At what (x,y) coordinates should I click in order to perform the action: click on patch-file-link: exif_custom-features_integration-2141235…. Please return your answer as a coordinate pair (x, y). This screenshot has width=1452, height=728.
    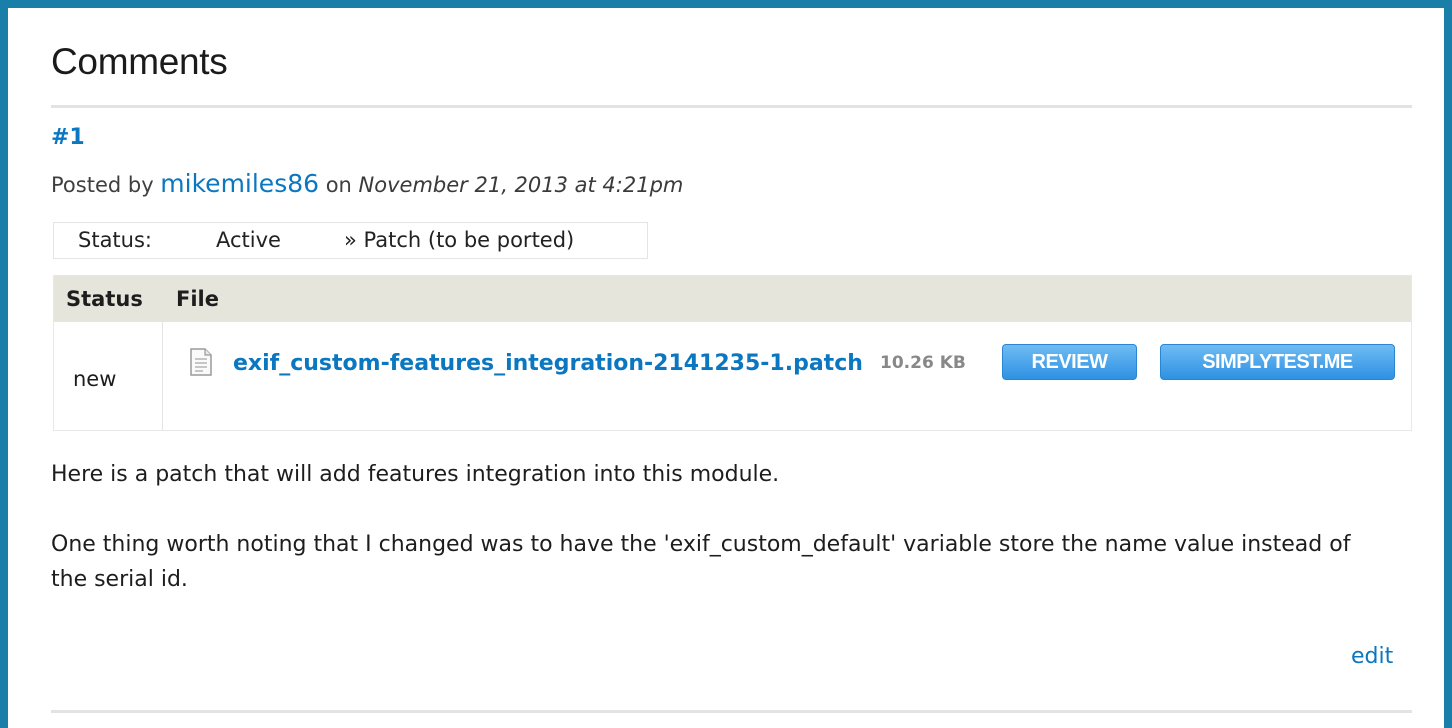
    Looking at the image, I should click on (553, 363).